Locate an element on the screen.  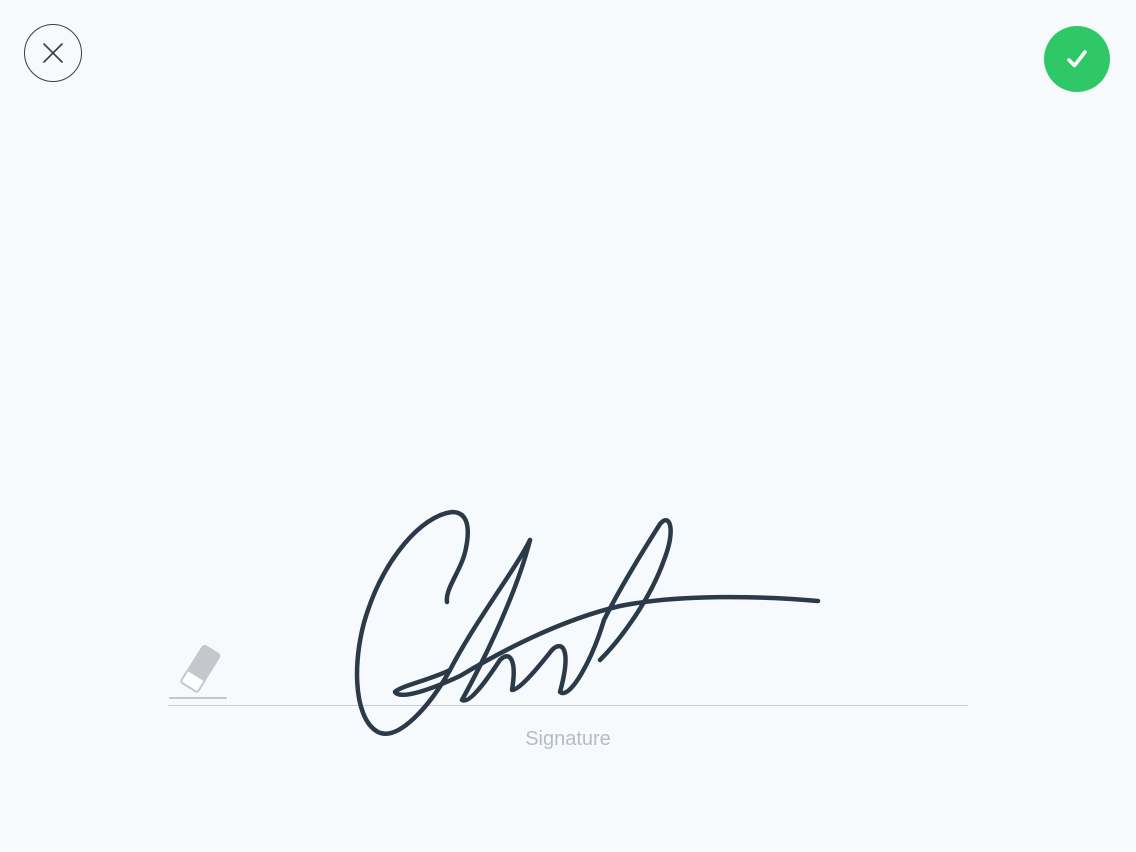
confirm-button is located at coordinates (1077, 59).